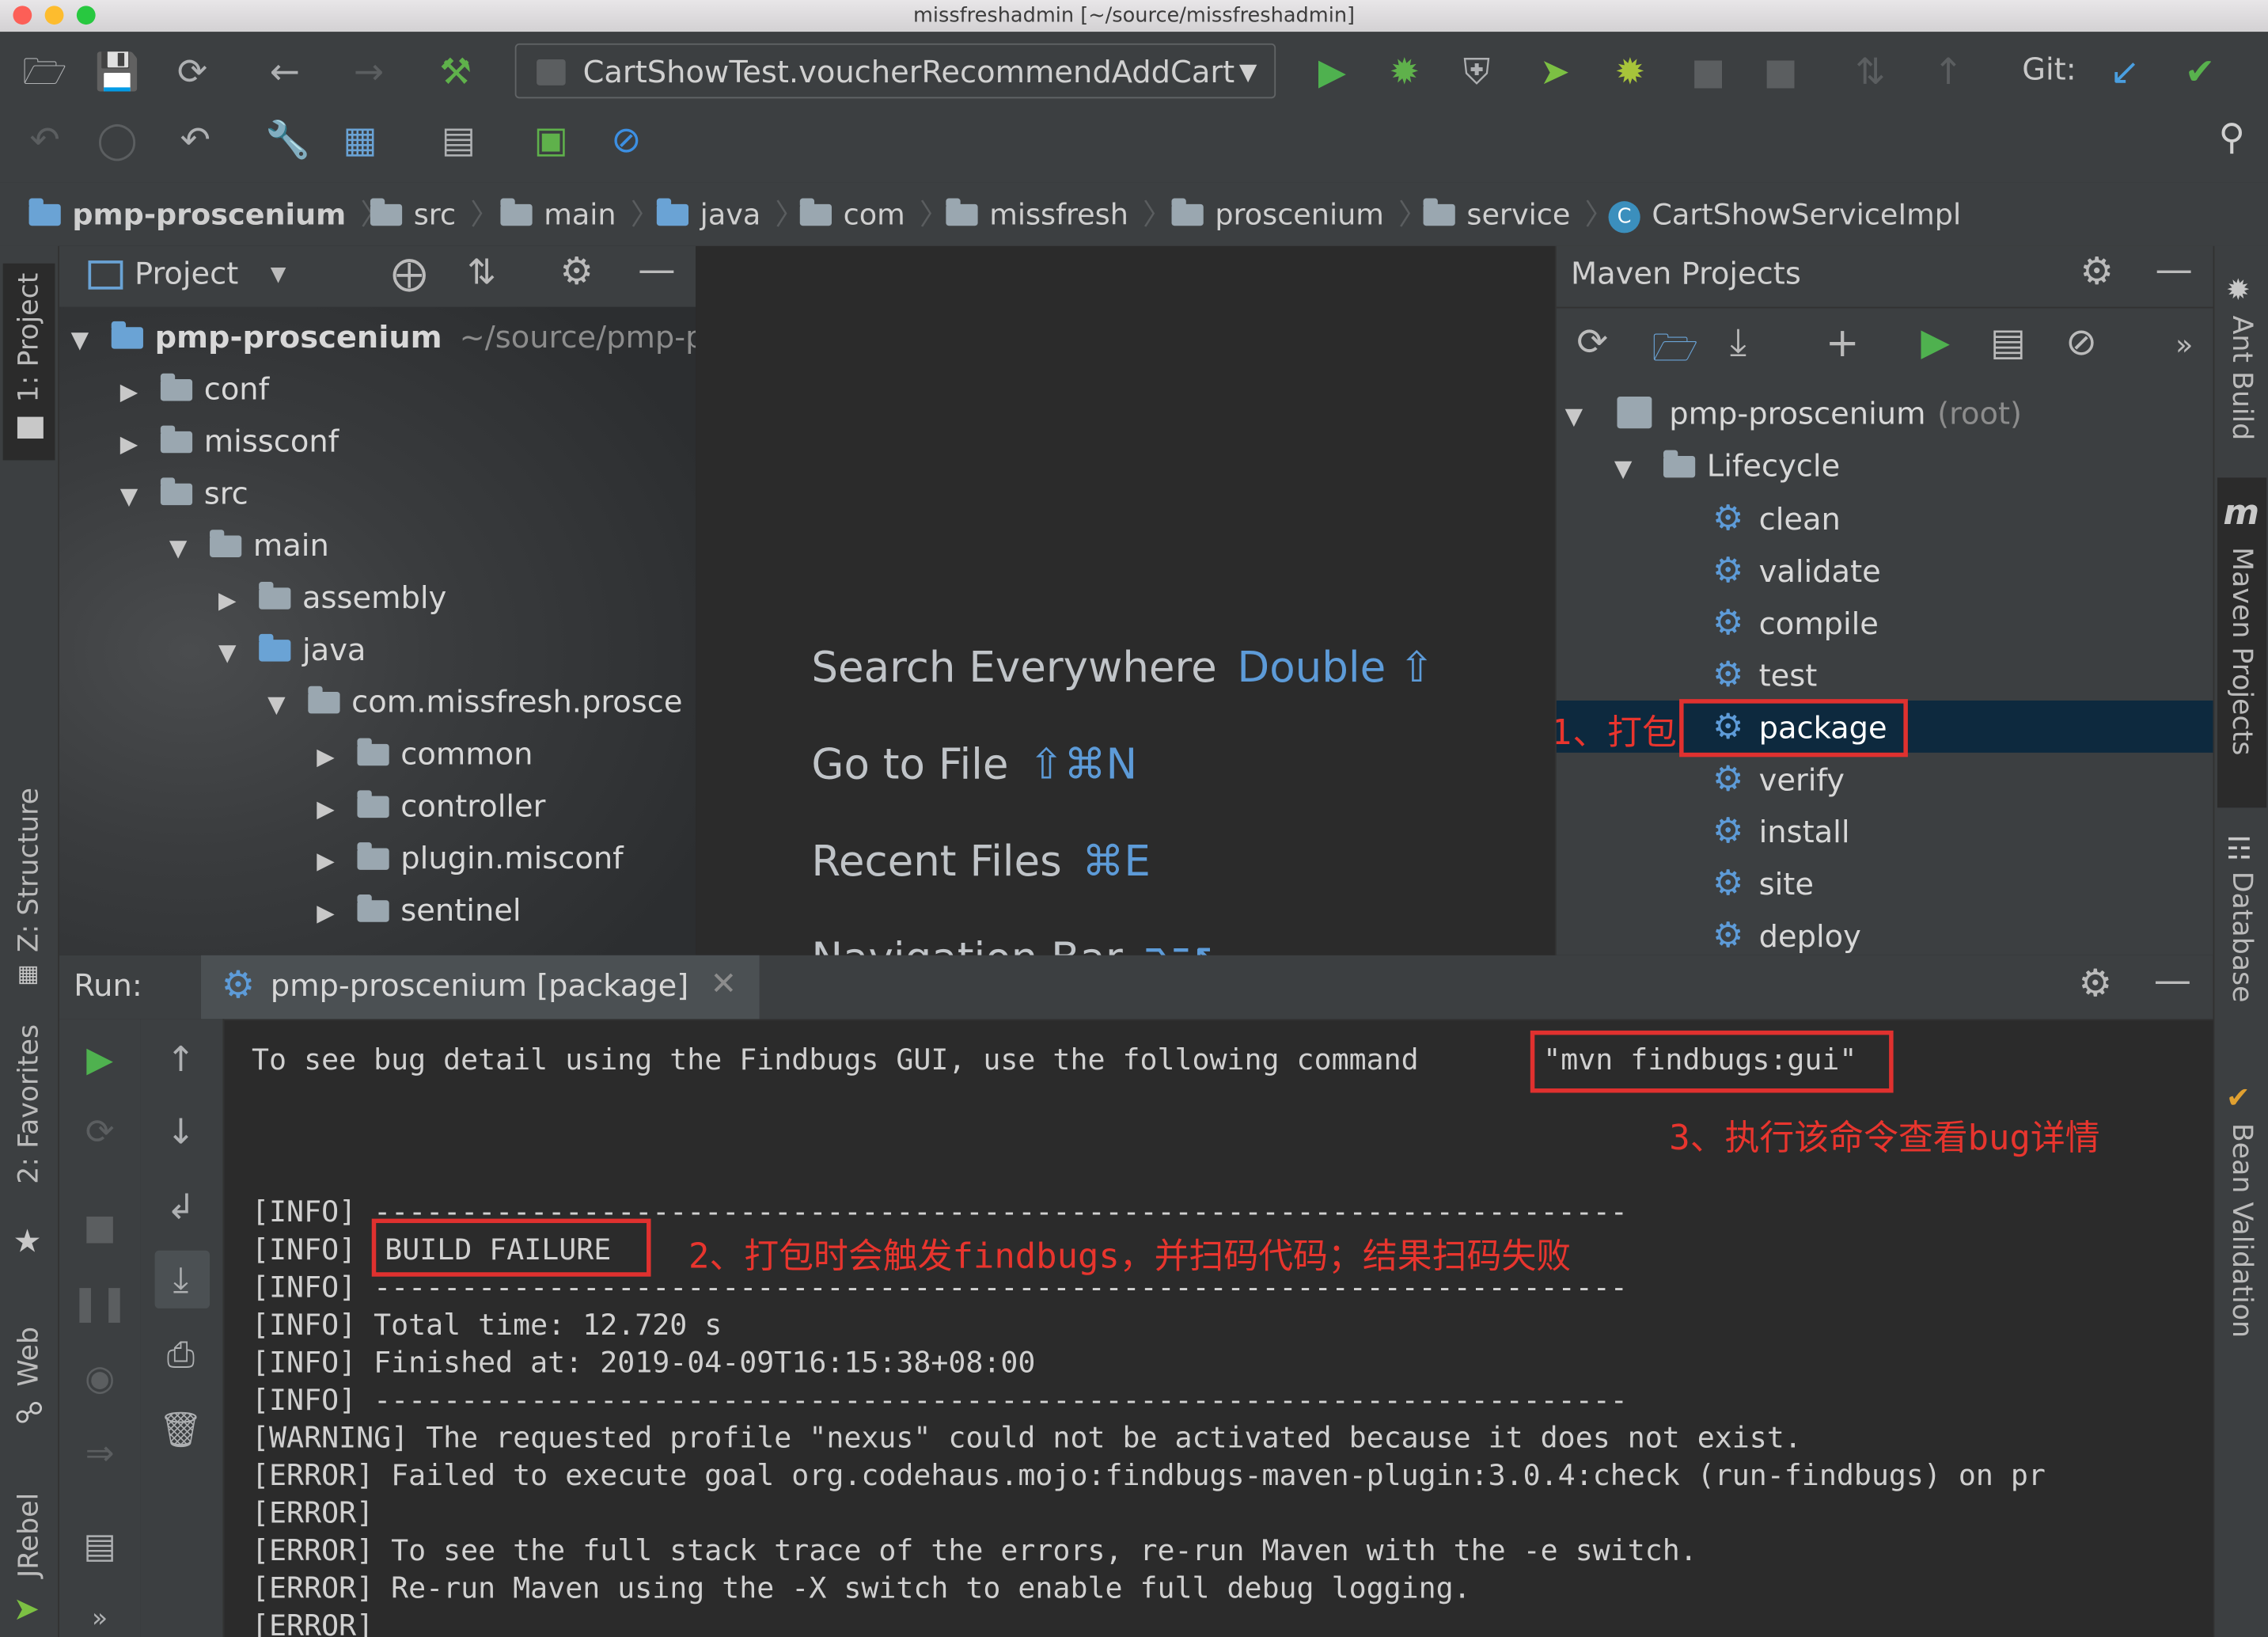 The height and width of the screenshot is (1637, 2268). What do you see at coordinates (458, 140) in the screenshot?
I see `sdk-icon: ▤` at bounding box center [458, 140].